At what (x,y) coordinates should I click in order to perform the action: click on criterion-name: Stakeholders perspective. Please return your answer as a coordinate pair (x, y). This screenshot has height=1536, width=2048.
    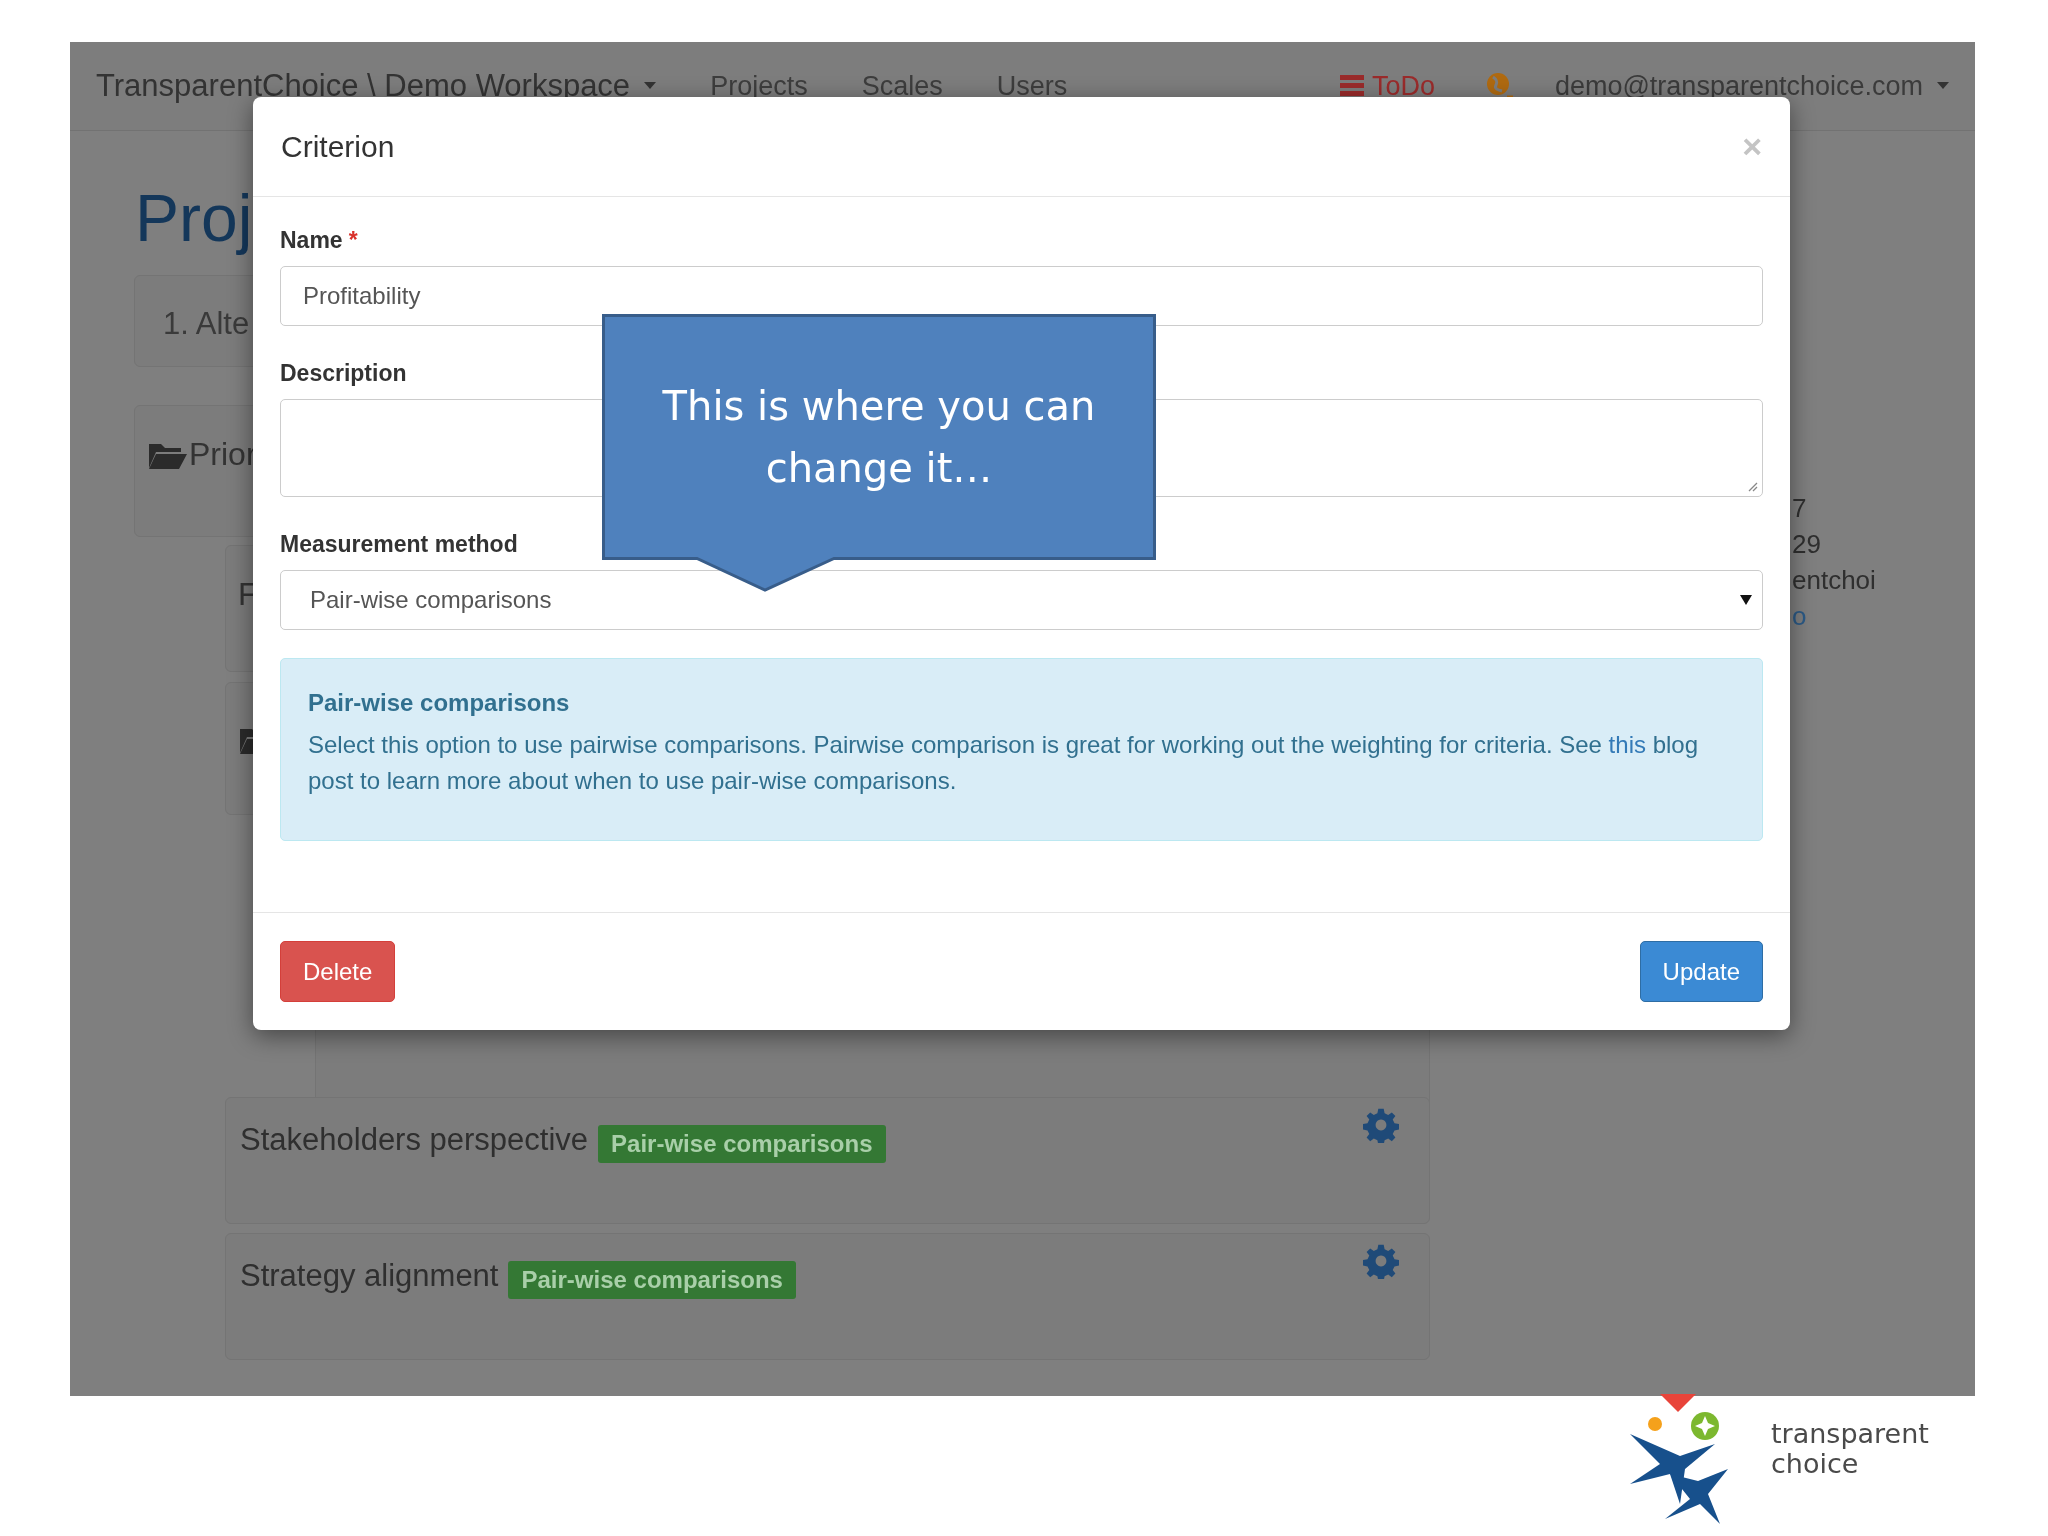
    Looking at the image, I should click on (414, 1140).